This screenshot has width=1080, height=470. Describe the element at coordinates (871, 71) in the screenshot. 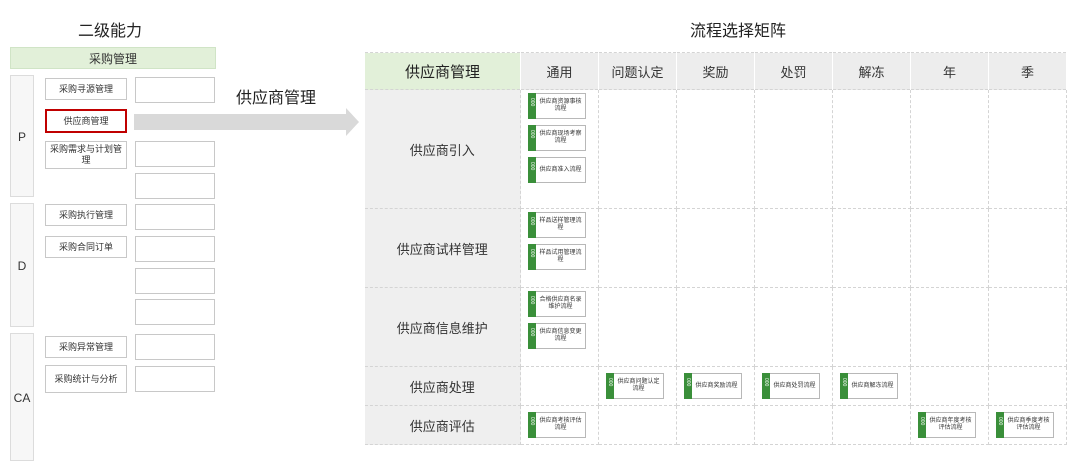

I see `column-header: 解冻` at that location.